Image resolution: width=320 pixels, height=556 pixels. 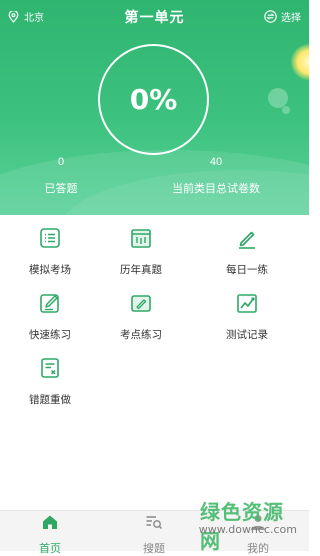 What do you see at coordinates (49, 303) in the screenshot?
I see `edit-box-icon` at bounding box center [49, 303].